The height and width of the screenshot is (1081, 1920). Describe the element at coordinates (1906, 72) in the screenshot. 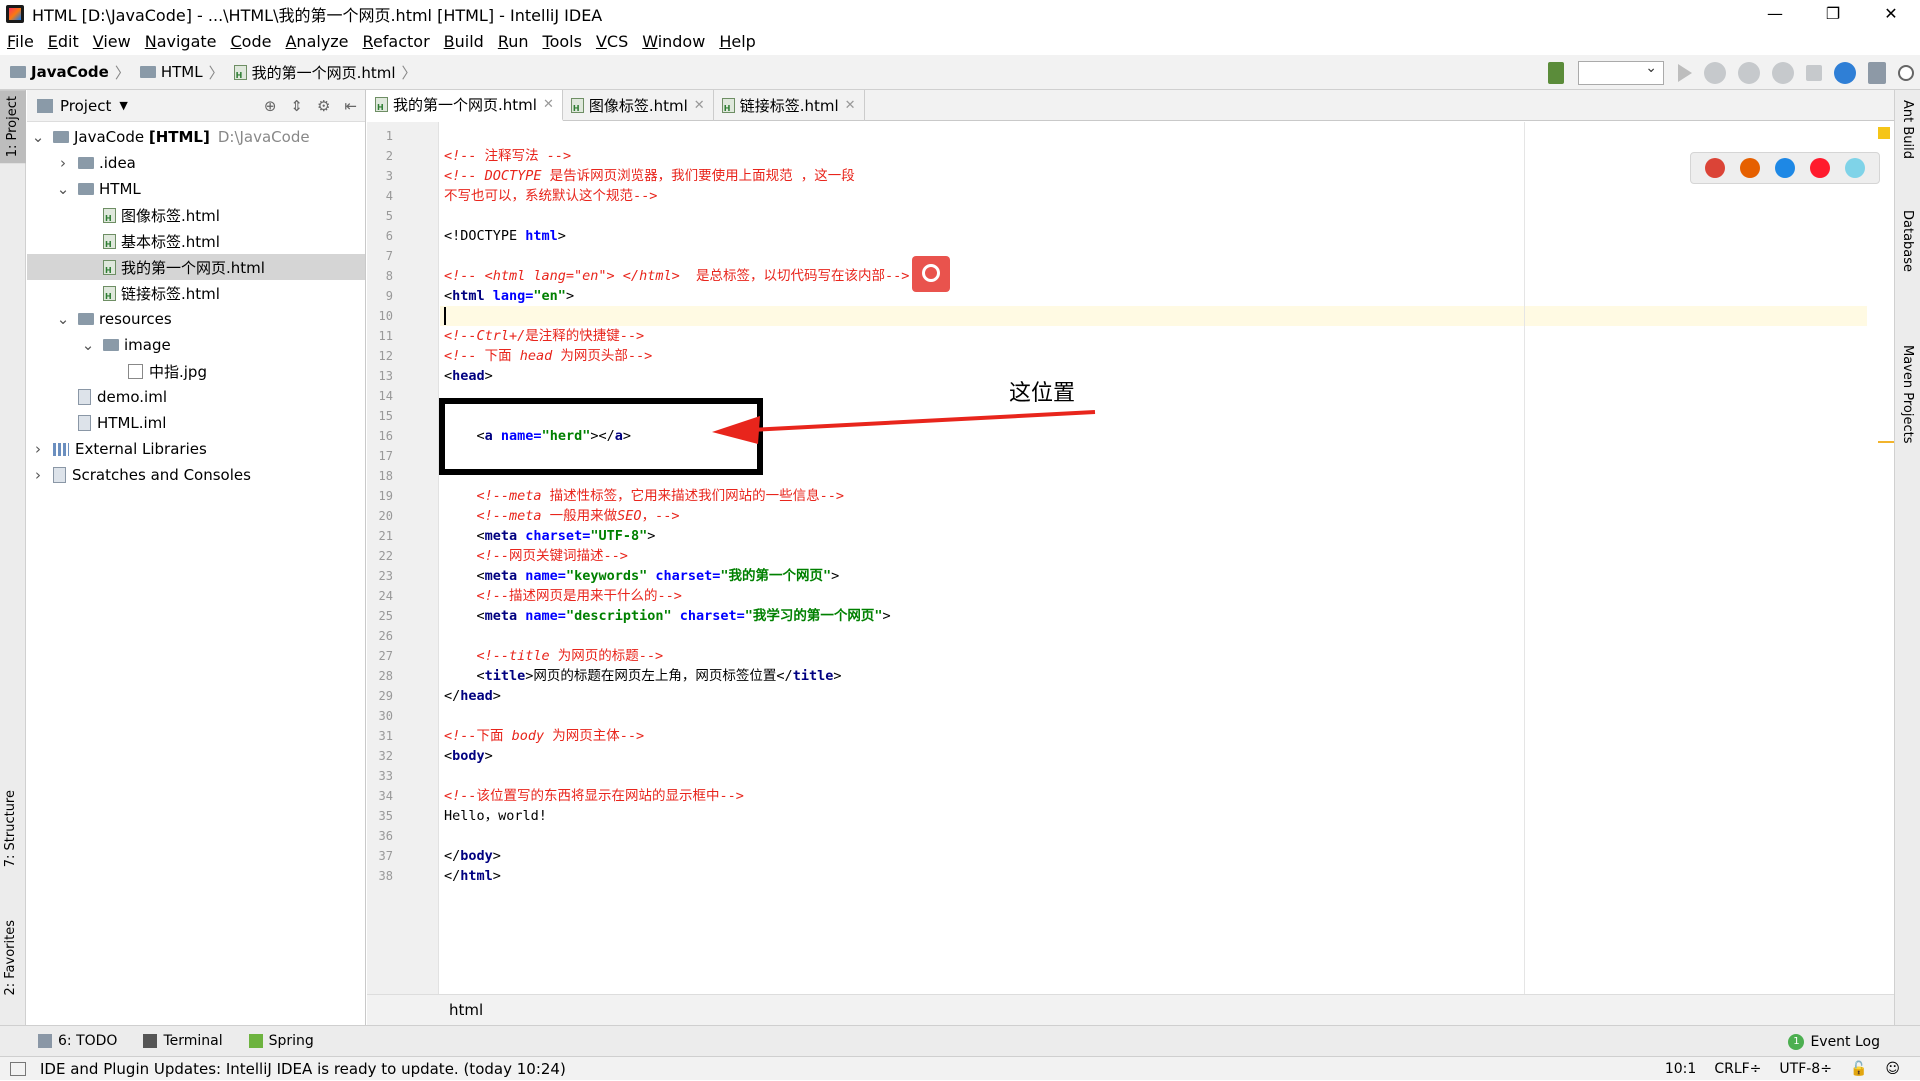

I see `search-icon` at that location.